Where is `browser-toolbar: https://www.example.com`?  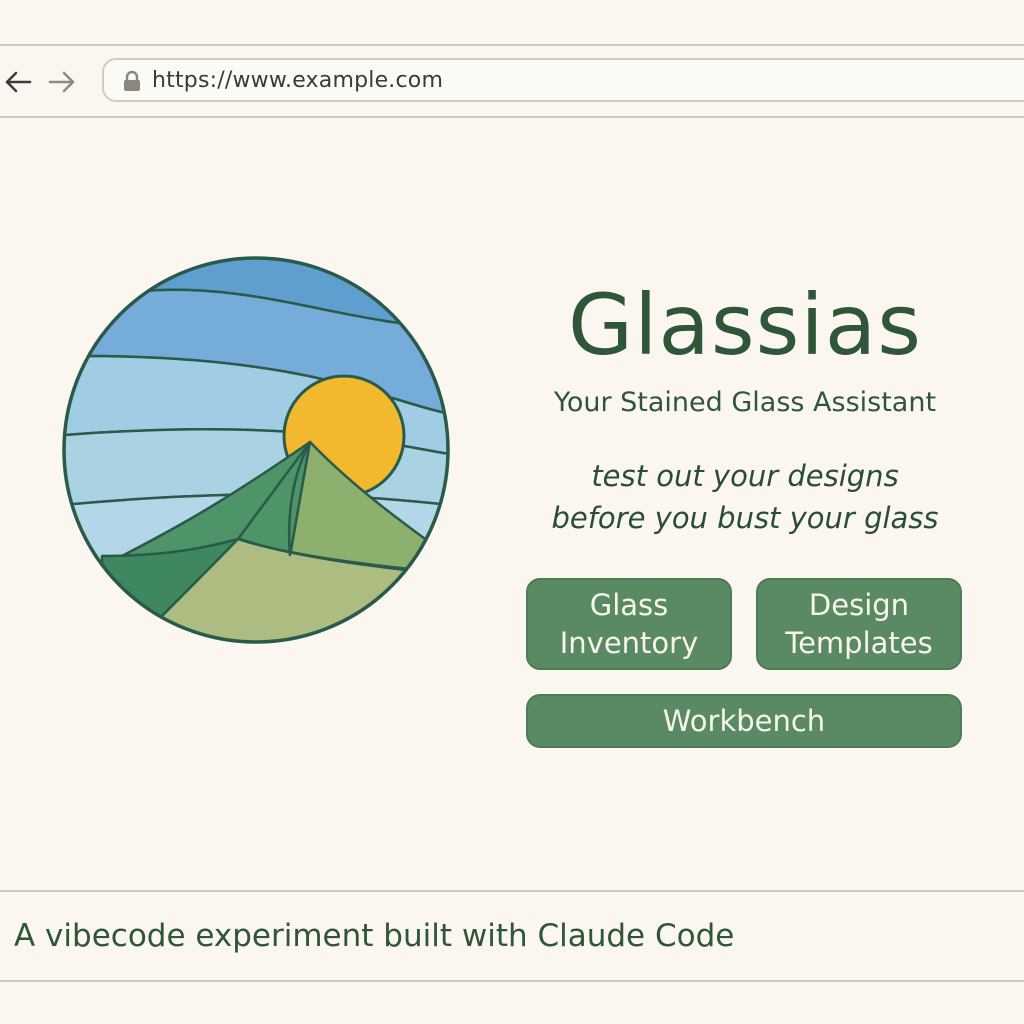
browser-toolbar: https://www.example.com is located at coordinates (512, 81).